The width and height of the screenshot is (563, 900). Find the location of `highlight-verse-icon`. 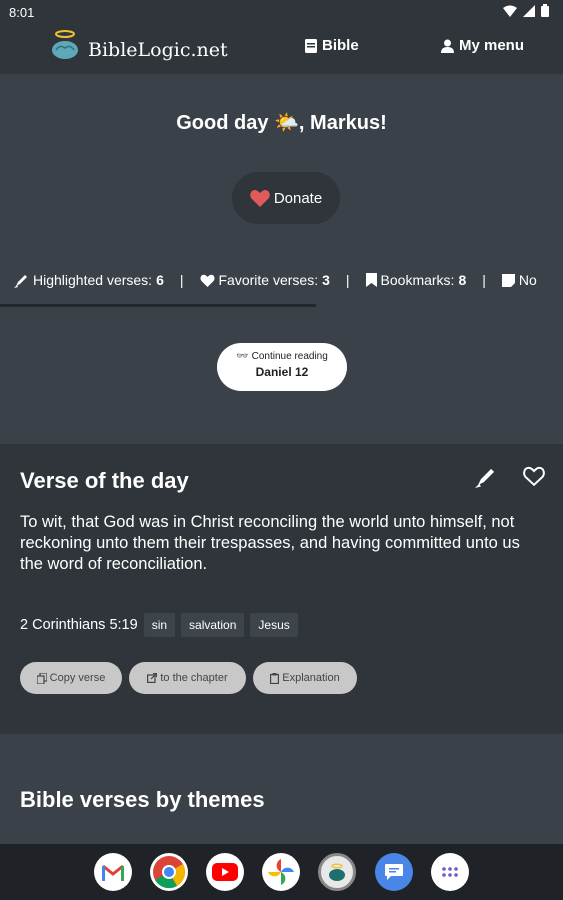

highlight-verse-icon is located at coordinates (486, 477).